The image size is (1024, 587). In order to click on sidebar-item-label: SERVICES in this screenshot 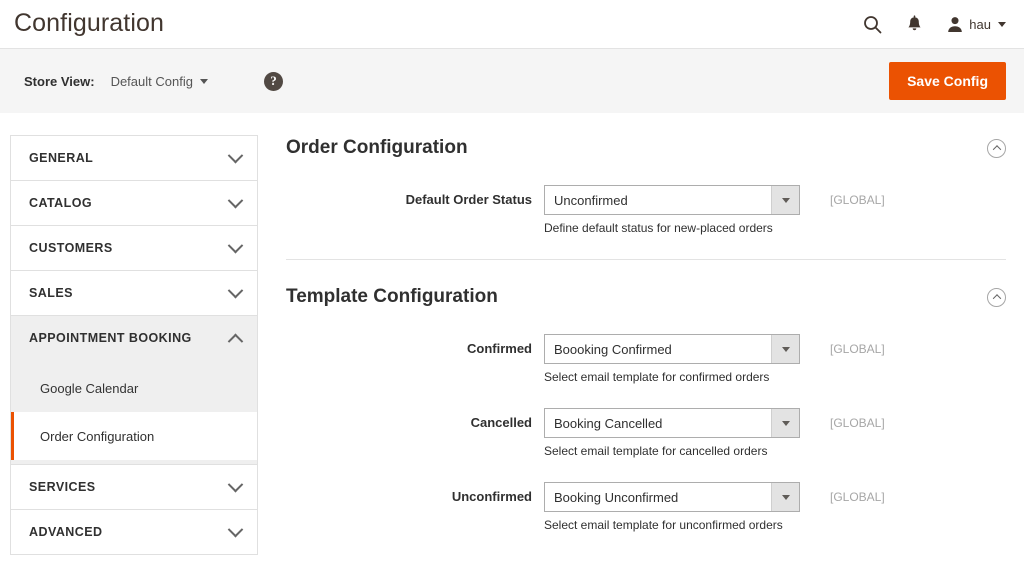, I will do `click(62, 487)`.